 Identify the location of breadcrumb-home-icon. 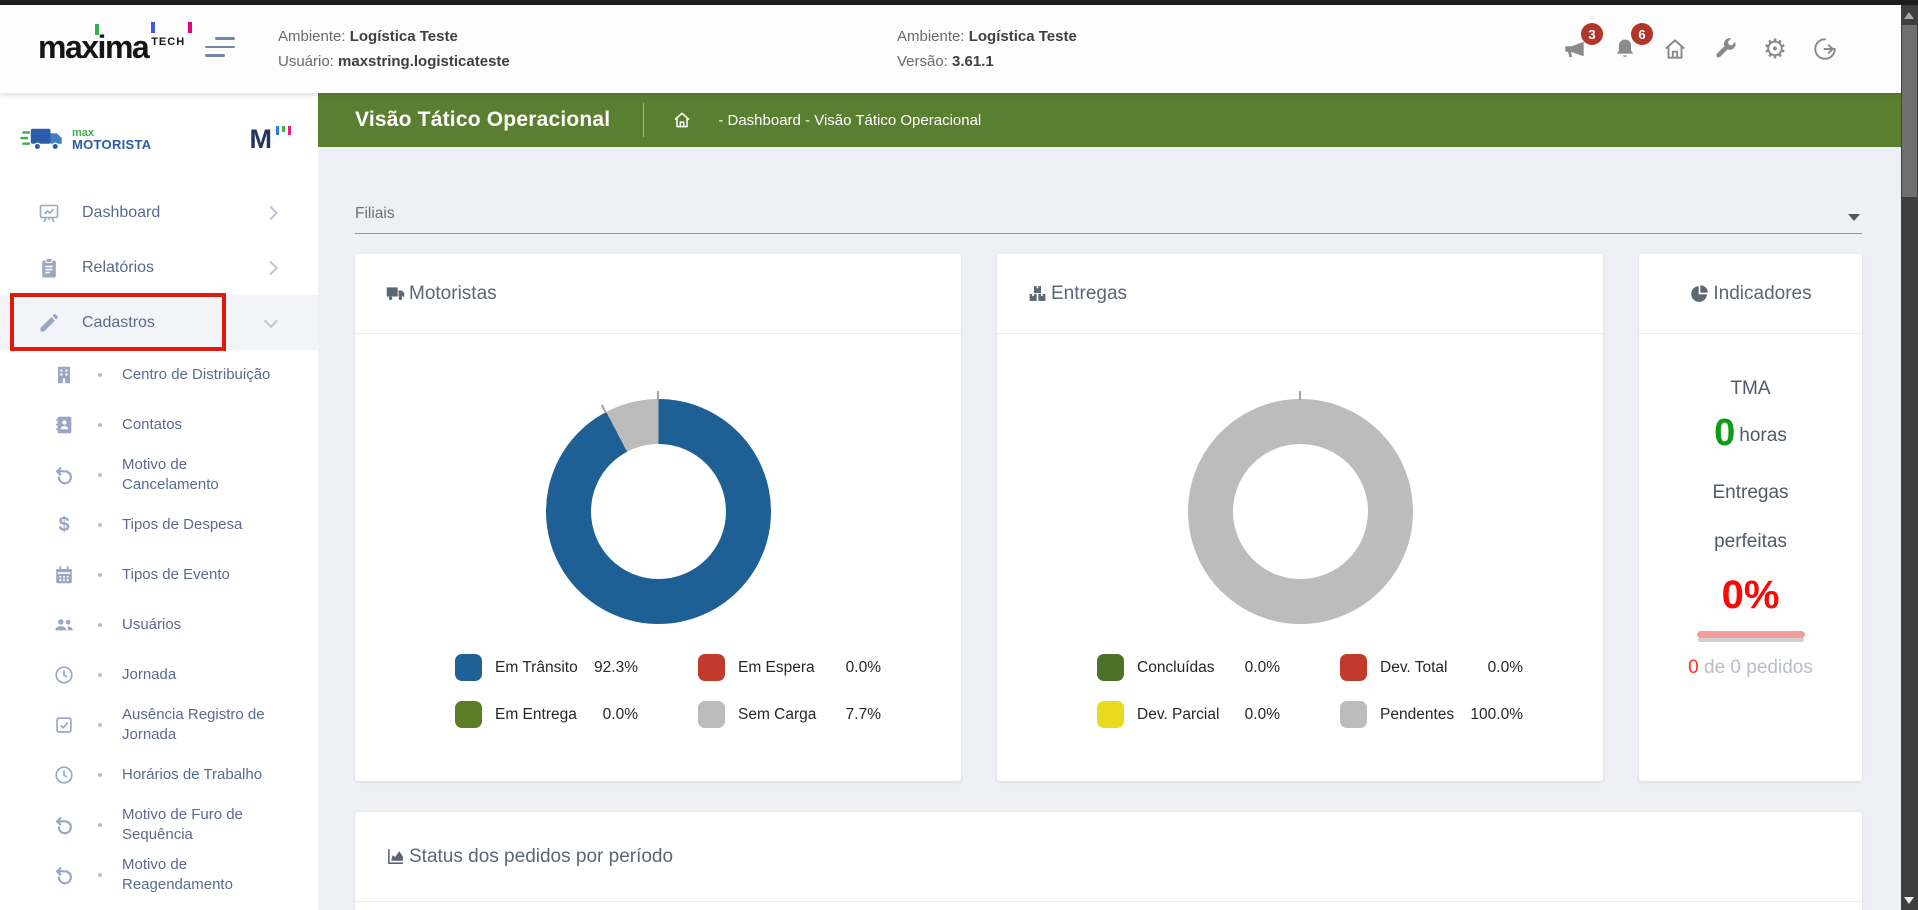
(682, 120).